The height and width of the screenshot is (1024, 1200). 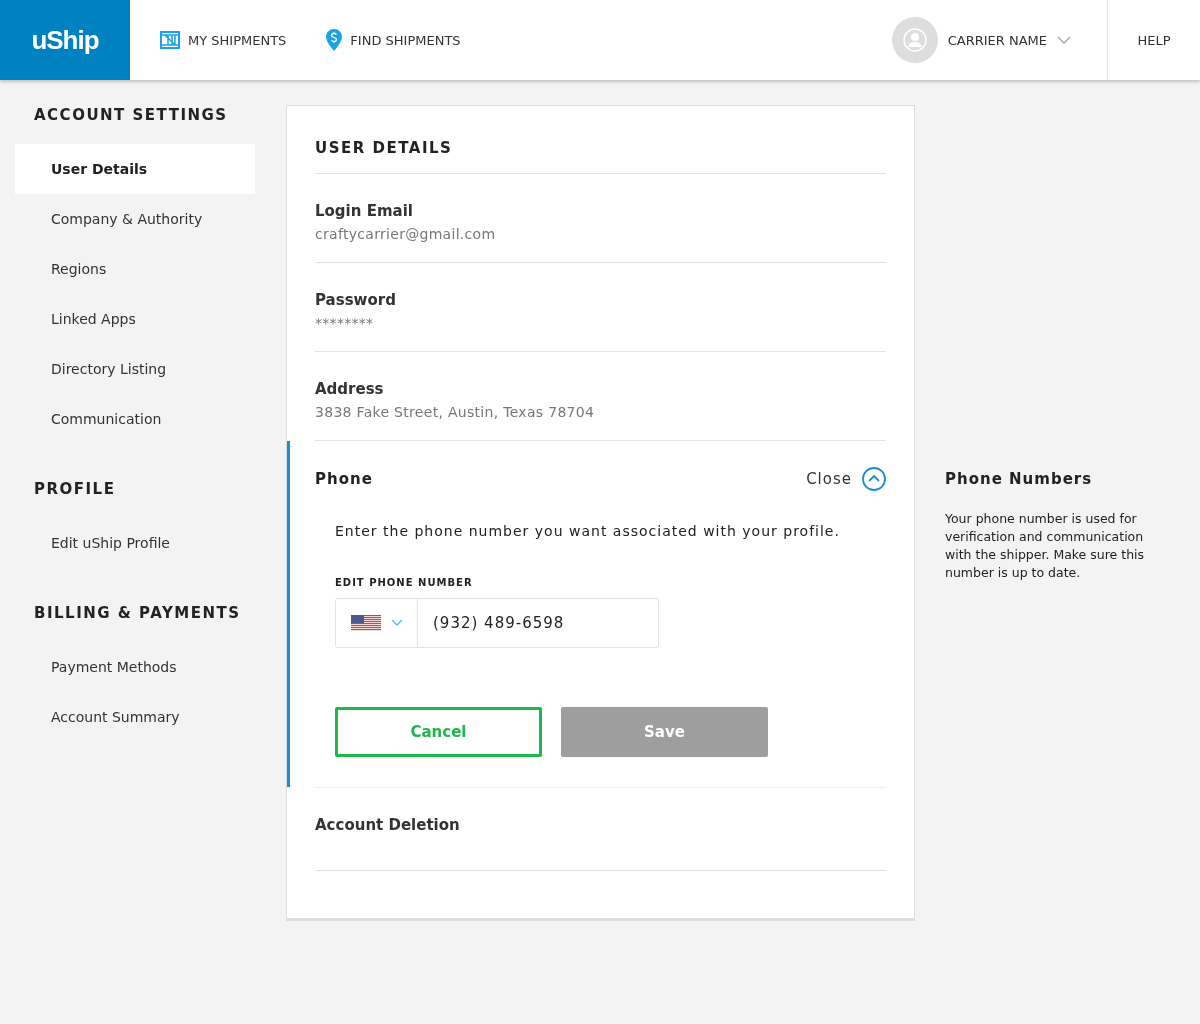 I want to click on sidebar-item: Linked Apps, so click(x=135, y=319).